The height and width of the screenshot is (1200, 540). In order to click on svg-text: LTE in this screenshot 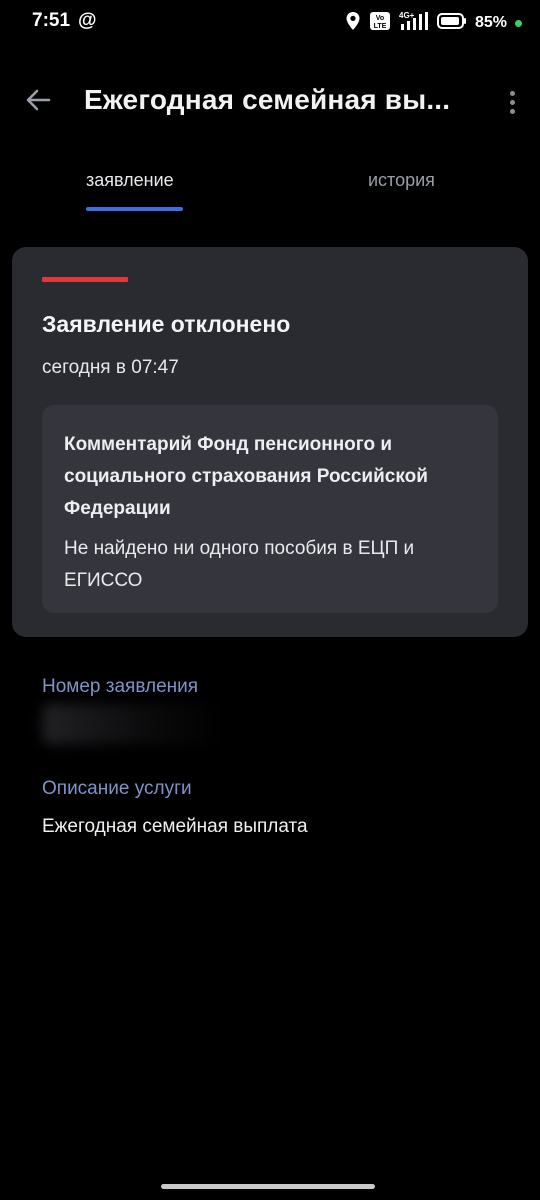, I will do `click(380, 26)`.